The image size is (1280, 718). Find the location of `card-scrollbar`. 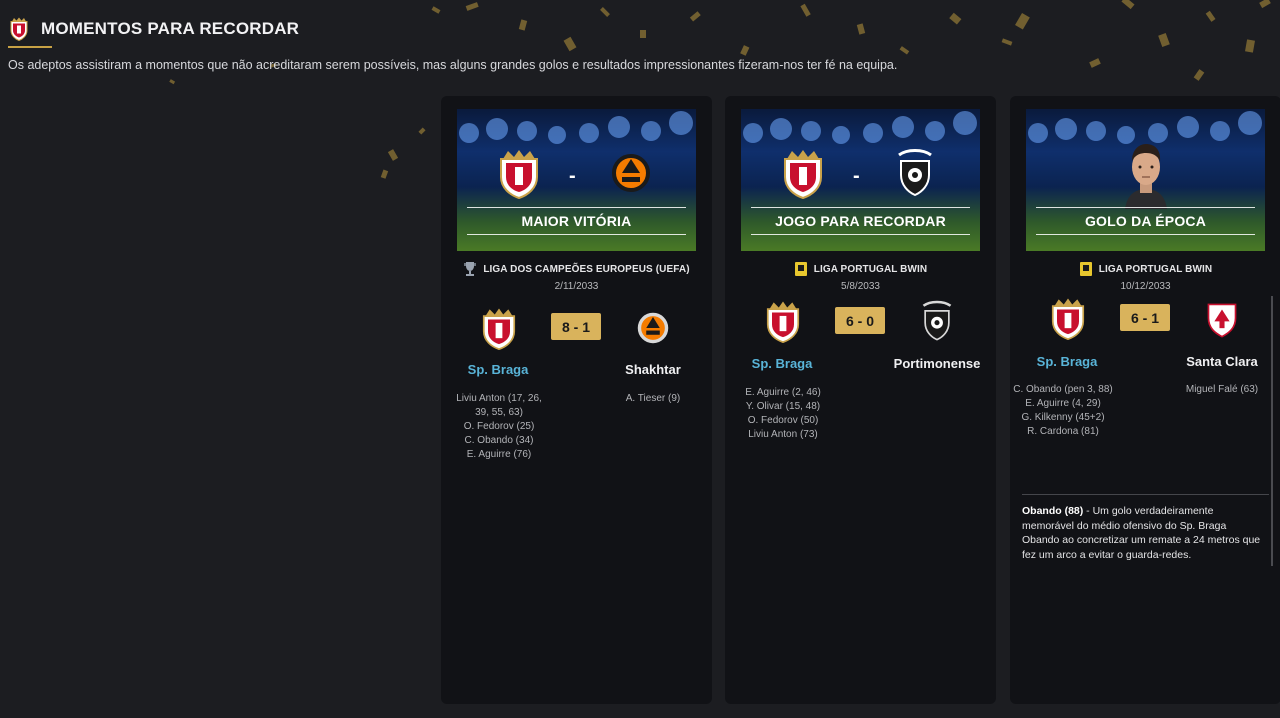

card-scrollbar is located at coordinates (1272, 431).